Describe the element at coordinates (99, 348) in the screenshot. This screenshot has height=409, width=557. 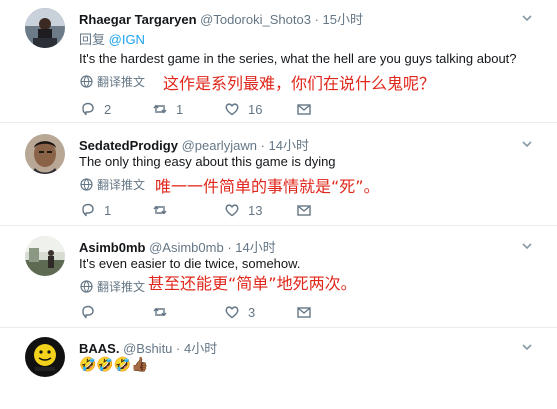
I see `display-name: BAAS.` at that location.